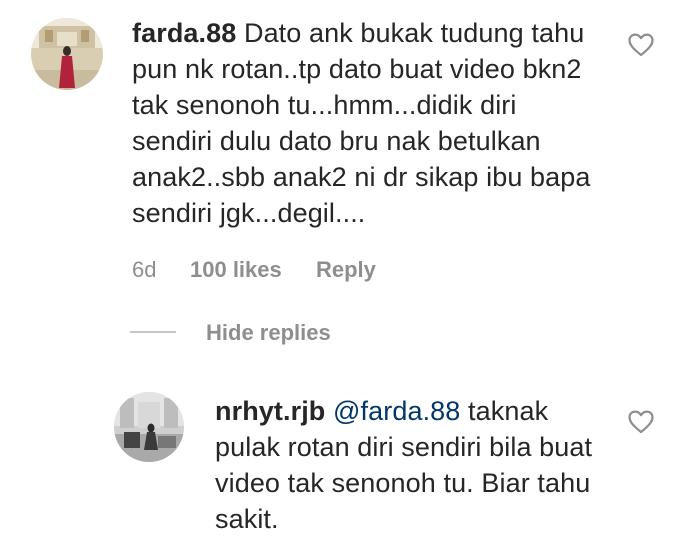 The width and height of the screenshot is (700, 541). I want to click on replies-divider, so click(153, 332).